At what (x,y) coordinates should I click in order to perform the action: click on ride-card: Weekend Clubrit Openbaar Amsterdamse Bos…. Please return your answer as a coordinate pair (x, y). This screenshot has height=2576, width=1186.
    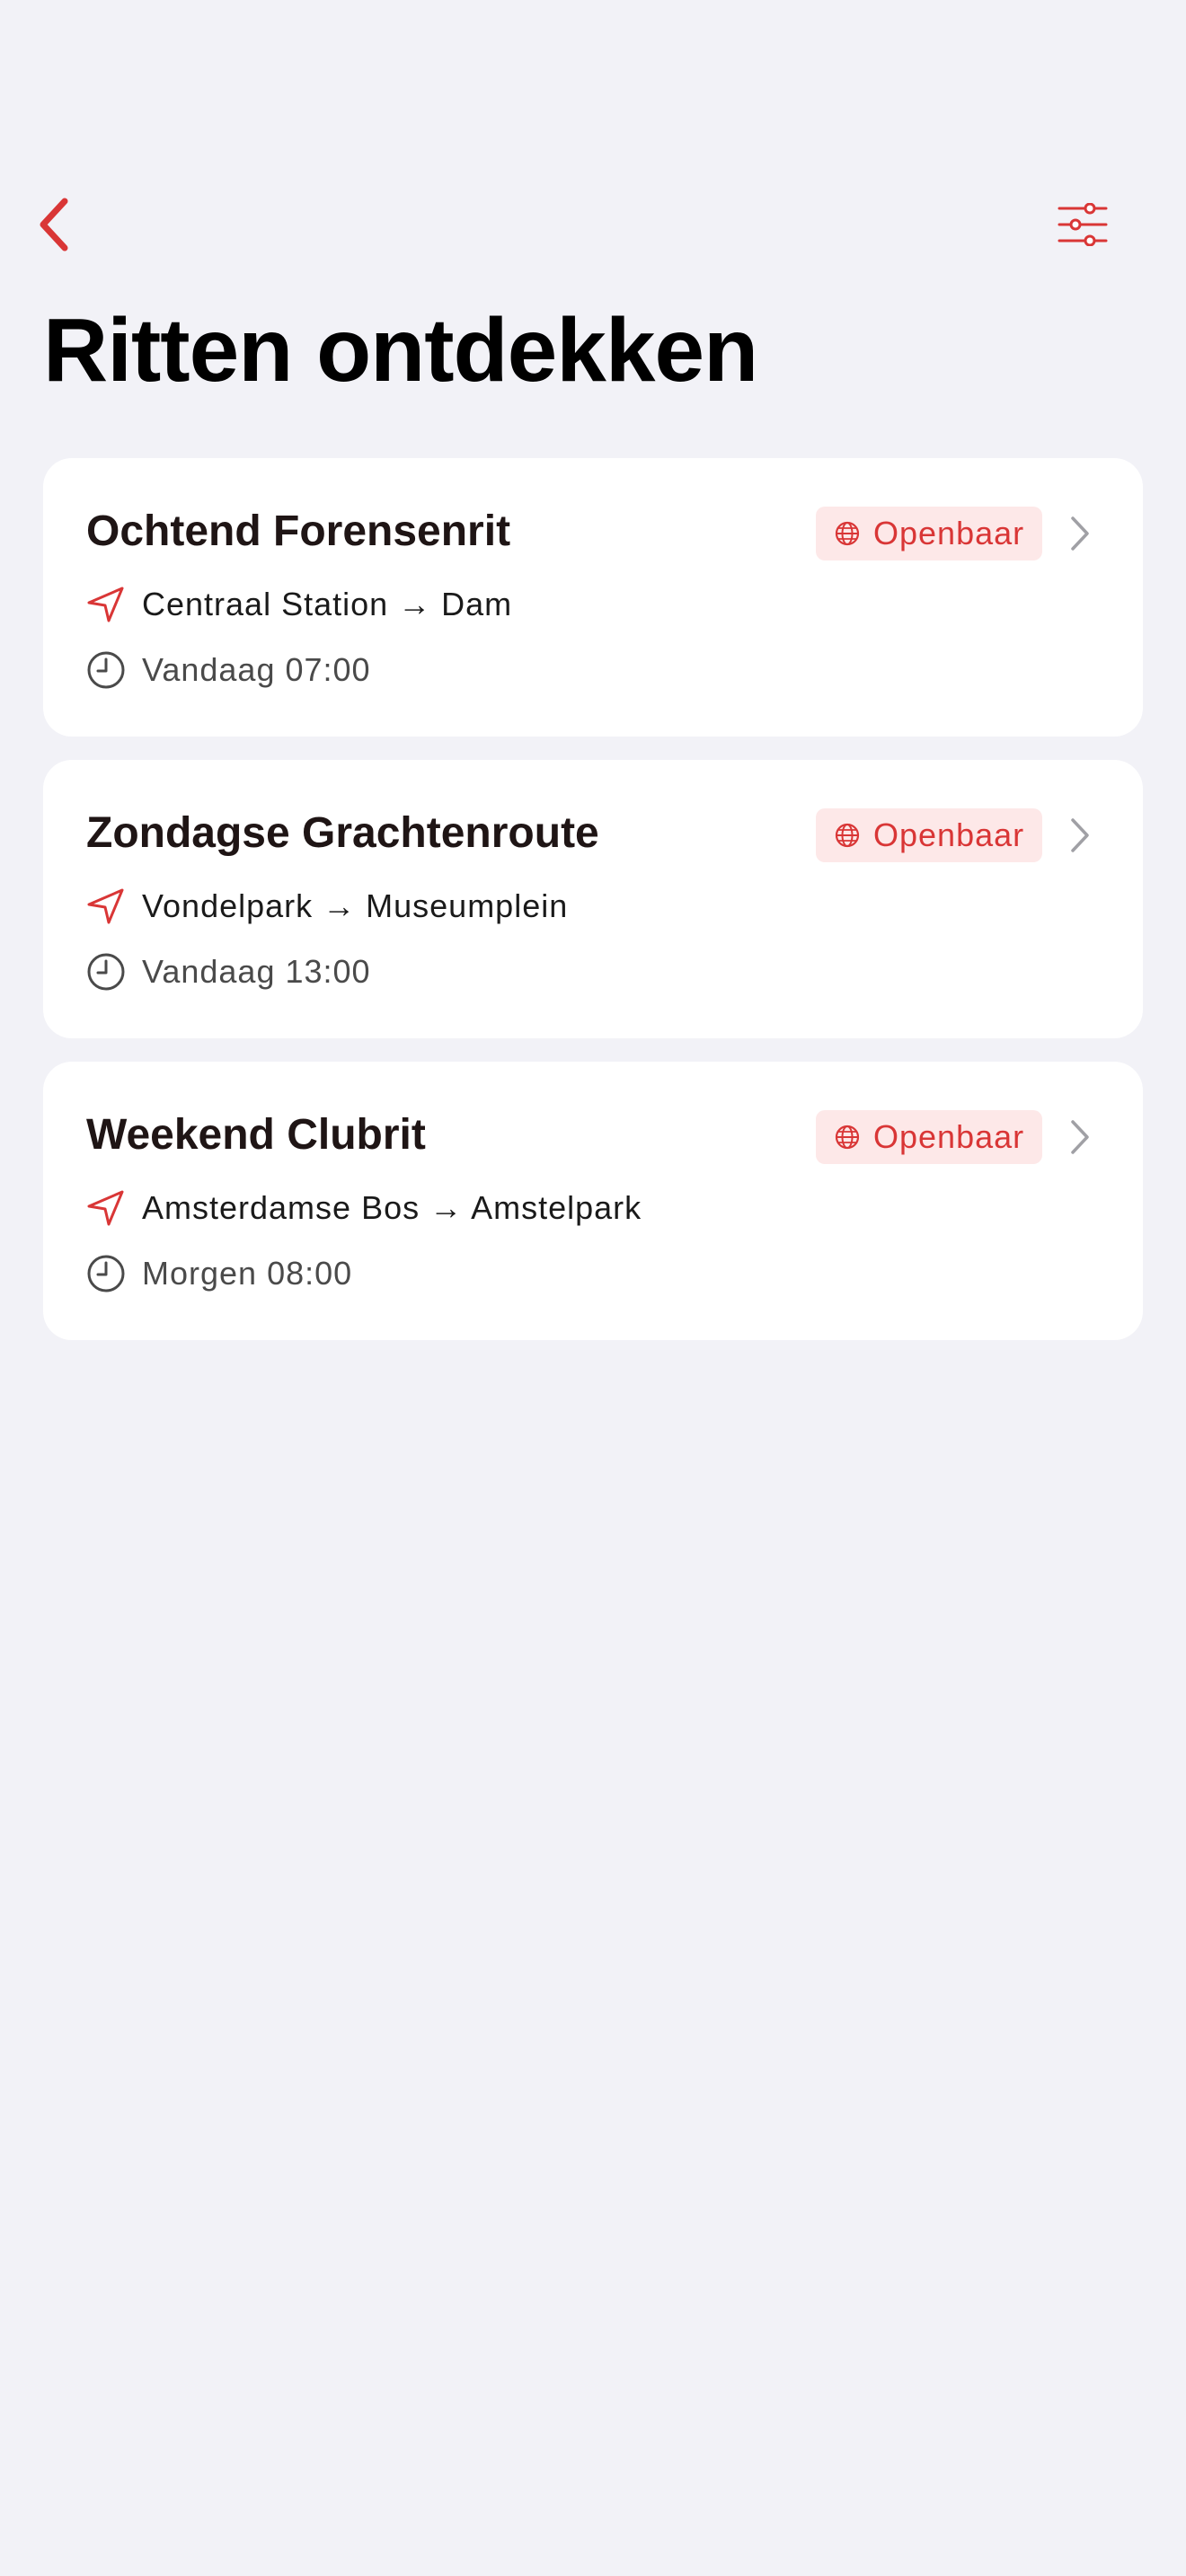
    Looking at the image, I should click on (593, 1201).